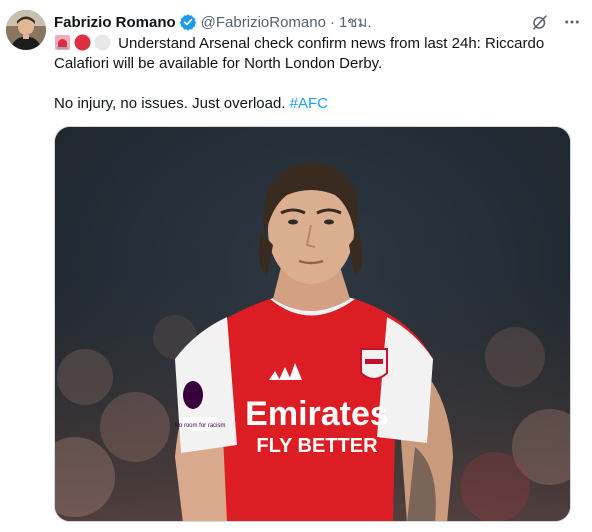  What do you see at coordinates (62, 42) in the screenshot?
I see `rotating-light-emoji` at bounding box center [62, 42].